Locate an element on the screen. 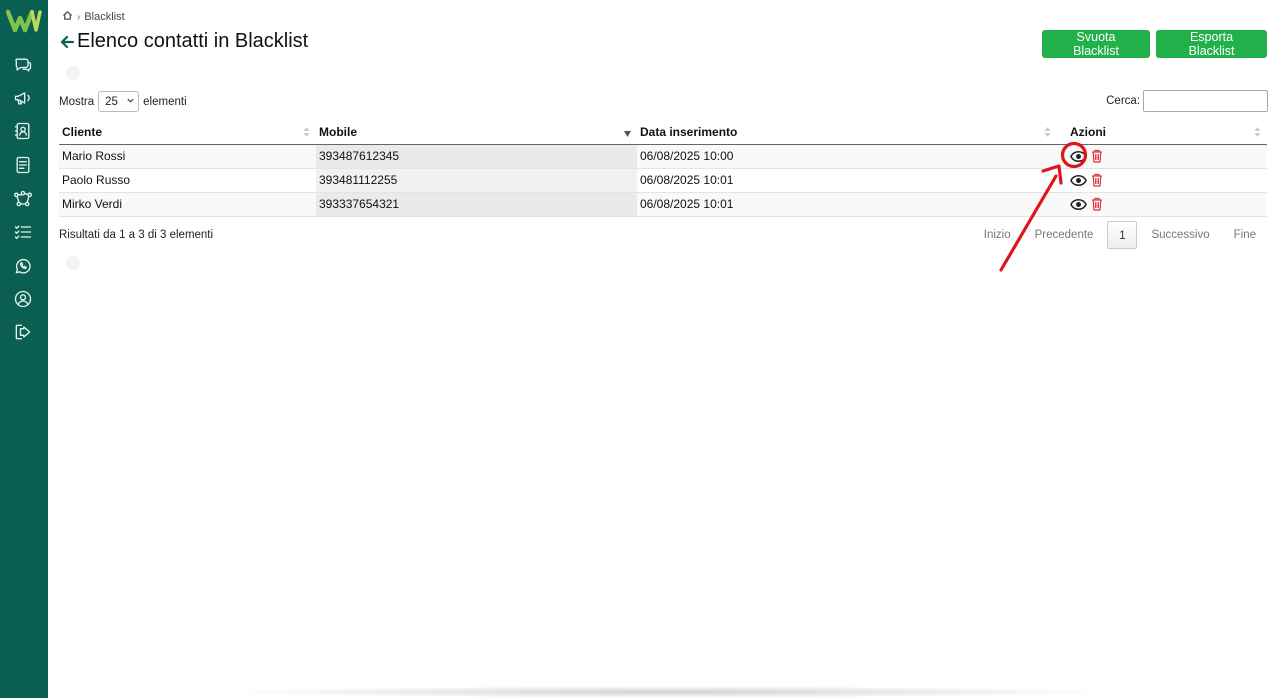  breadcrumb: › Blacklist is located at coordinates (93, 17).